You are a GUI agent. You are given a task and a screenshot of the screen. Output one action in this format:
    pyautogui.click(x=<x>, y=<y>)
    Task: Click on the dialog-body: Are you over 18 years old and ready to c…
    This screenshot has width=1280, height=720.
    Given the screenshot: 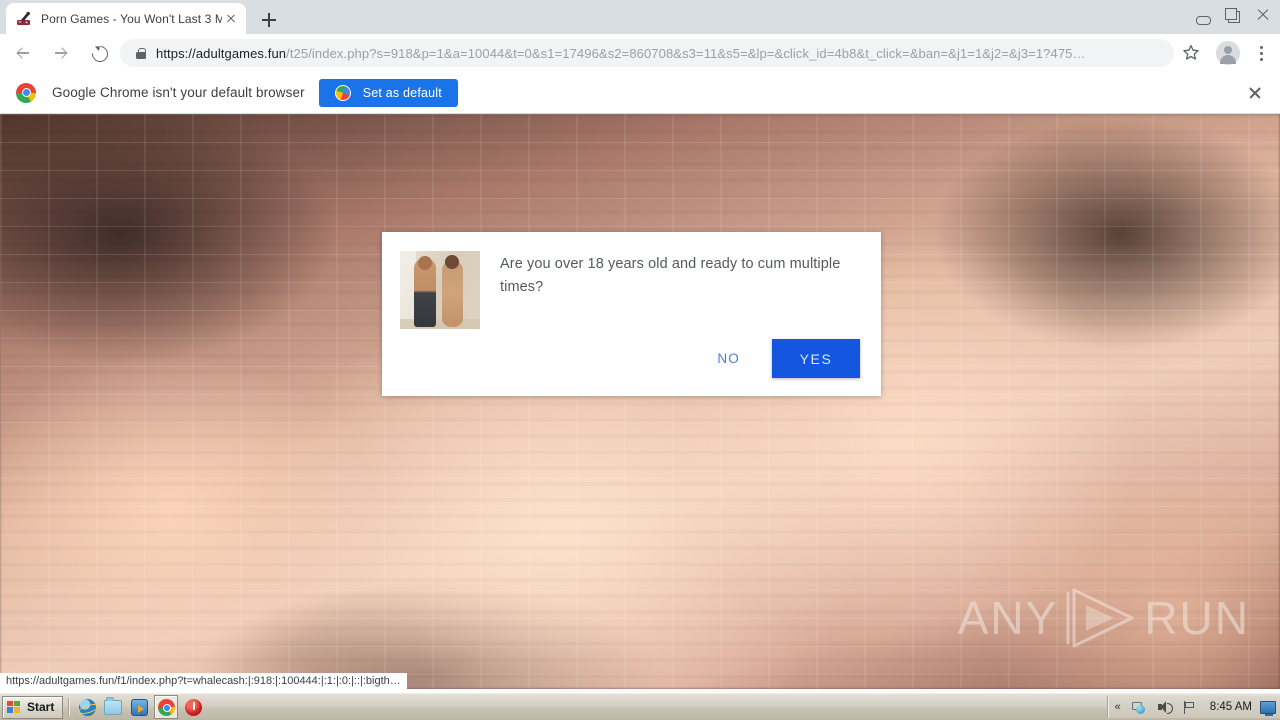 What is the action you would take?
    pyautogui.click(x=631, y=280)
    